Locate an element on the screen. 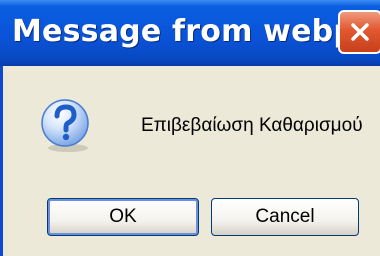 Image resolution: width=380 pixels, height=256 pixels. close-button is located at coordinates (359, 32).